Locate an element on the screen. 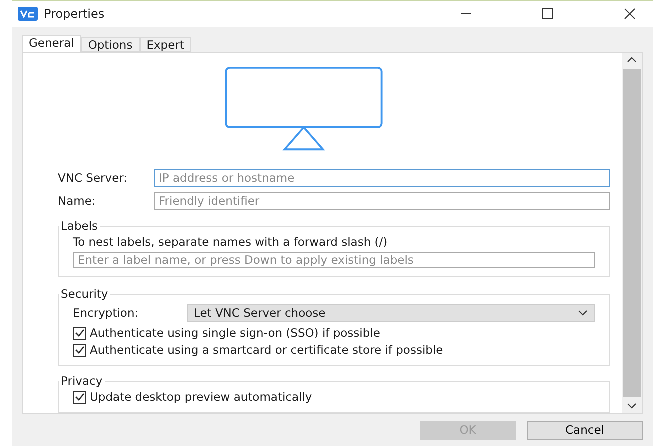 The width and height of the screenshot is (653, 446). app-logo-icon is located at coordinates (28, 14).